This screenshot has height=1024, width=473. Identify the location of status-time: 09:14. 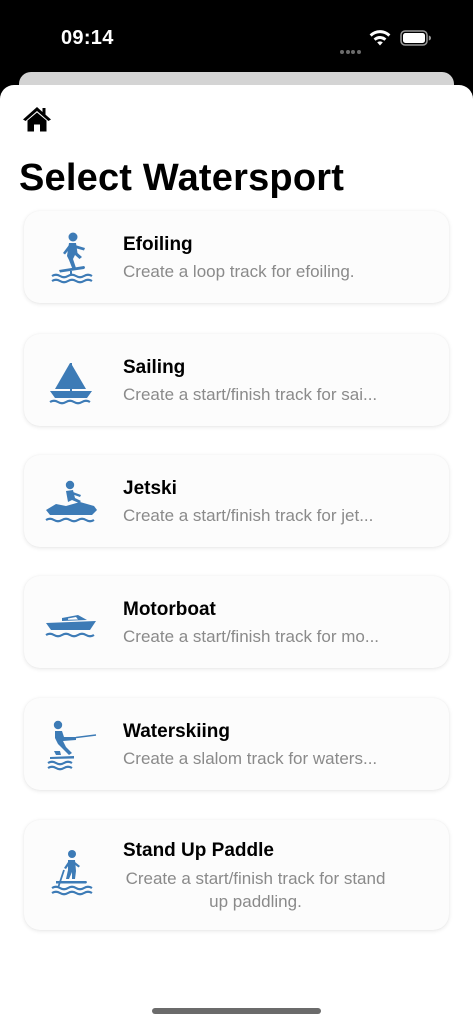
(87, 38).